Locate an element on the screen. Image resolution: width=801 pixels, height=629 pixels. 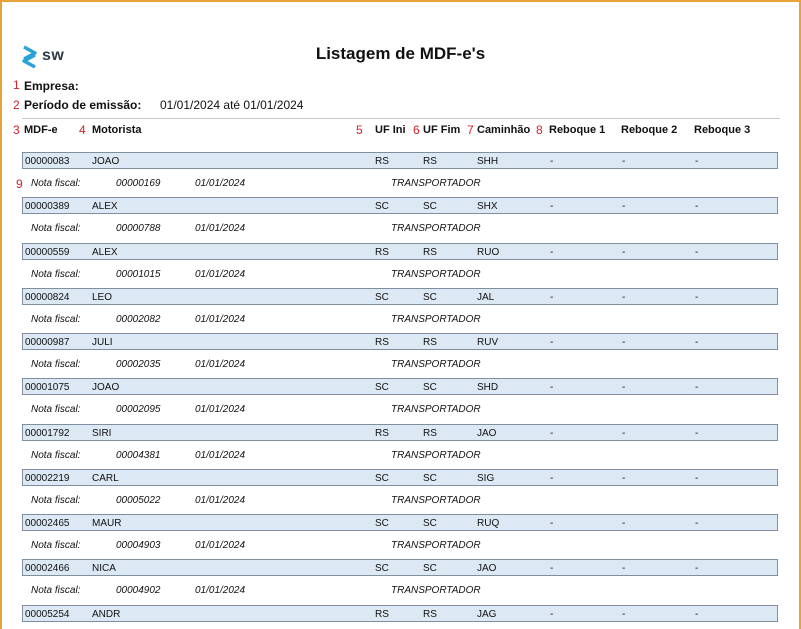
table-row: 00001075 JOAO SC SC SHD - - - is located at coordinates (400, 386).